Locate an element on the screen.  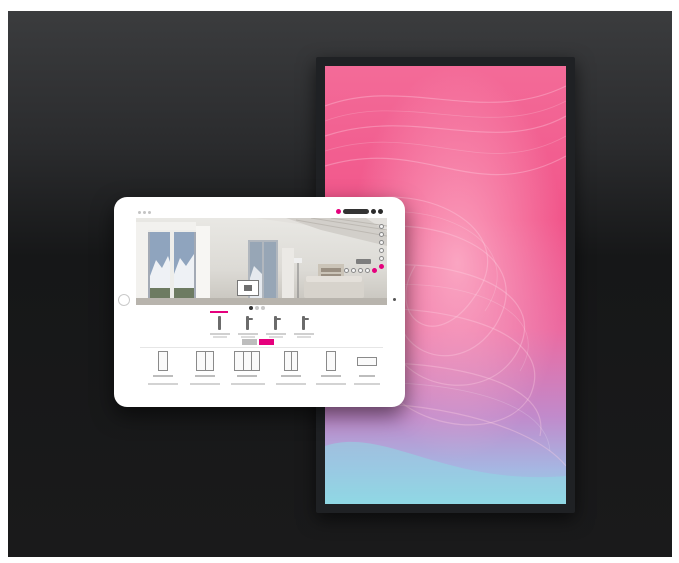
toggle-option-b is located at coordinates (266, 342).